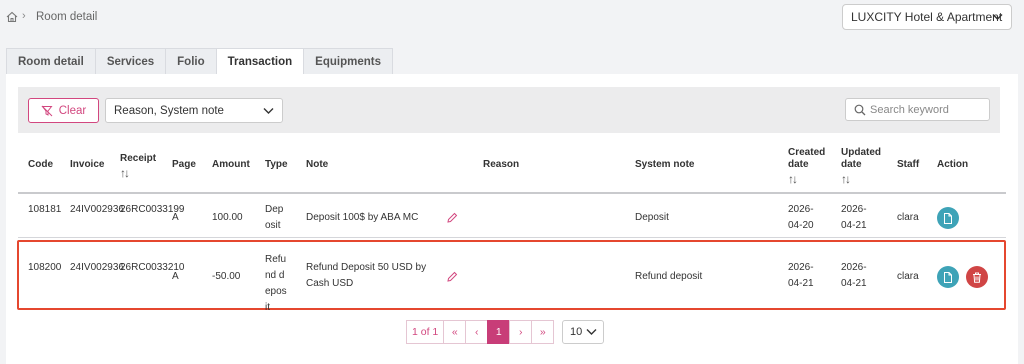  Describe the element at coordinates (47, 110) in the screenshot. I see `filter-clear-icon` at that location.